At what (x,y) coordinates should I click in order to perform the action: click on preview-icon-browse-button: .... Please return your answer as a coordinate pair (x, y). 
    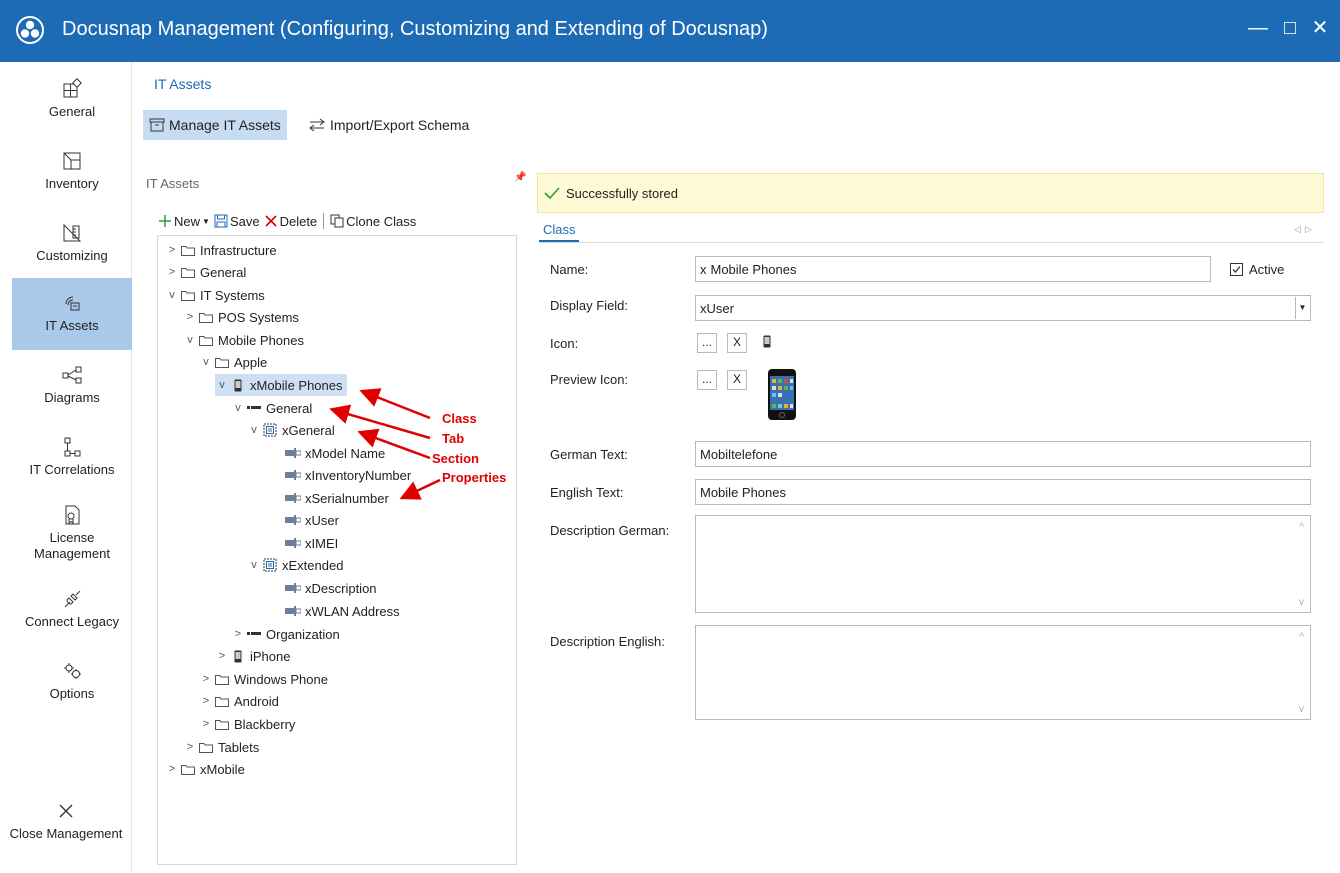
    Looking at the image, I should click on (707, 380).